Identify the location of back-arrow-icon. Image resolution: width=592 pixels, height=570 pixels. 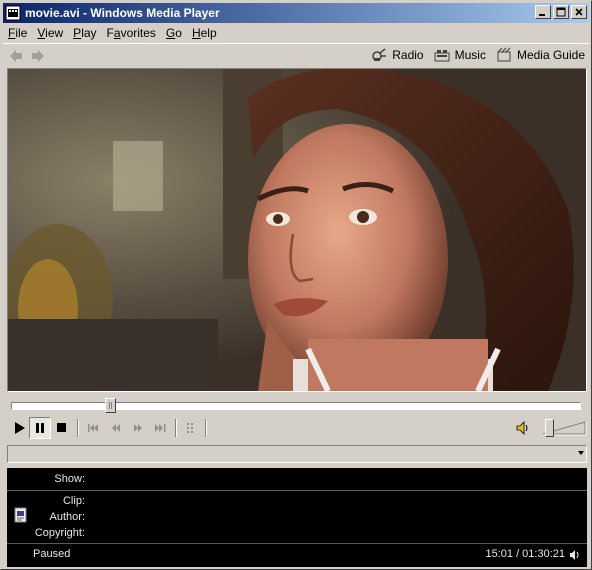
(16, 55).